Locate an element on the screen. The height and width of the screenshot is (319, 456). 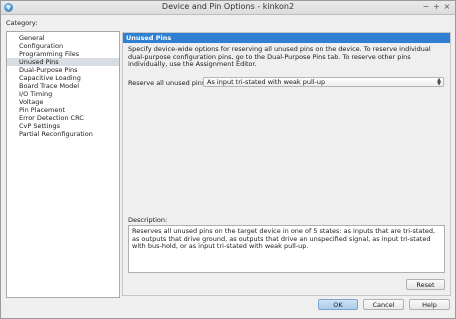
minimize-icon: − is located at coordinates (426, 6).